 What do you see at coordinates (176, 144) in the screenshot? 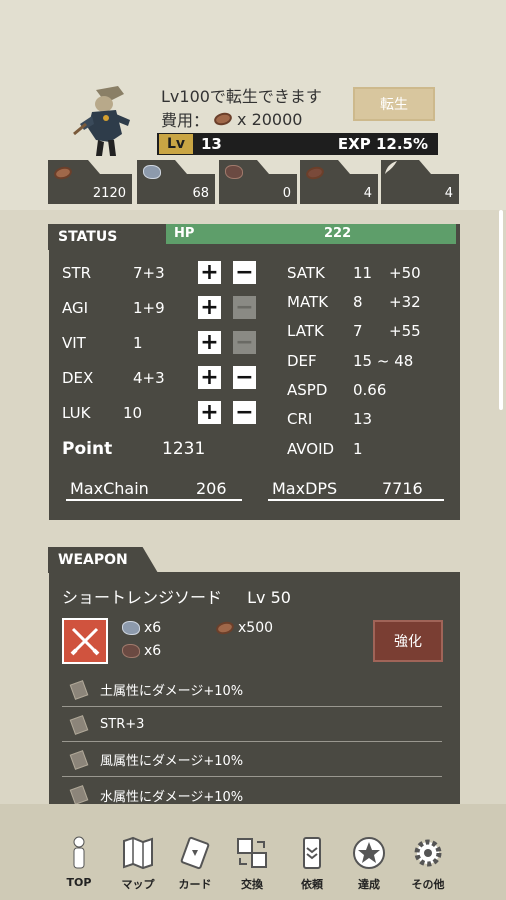
I see `level-badge: Lv` at bounding box center [176, 144].